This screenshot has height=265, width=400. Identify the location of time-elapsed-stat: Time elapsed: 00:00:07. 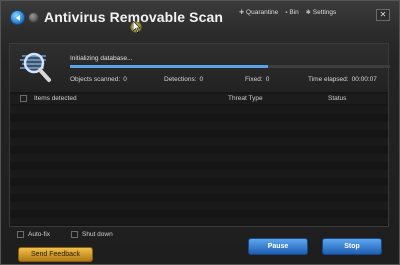
(342, 79).